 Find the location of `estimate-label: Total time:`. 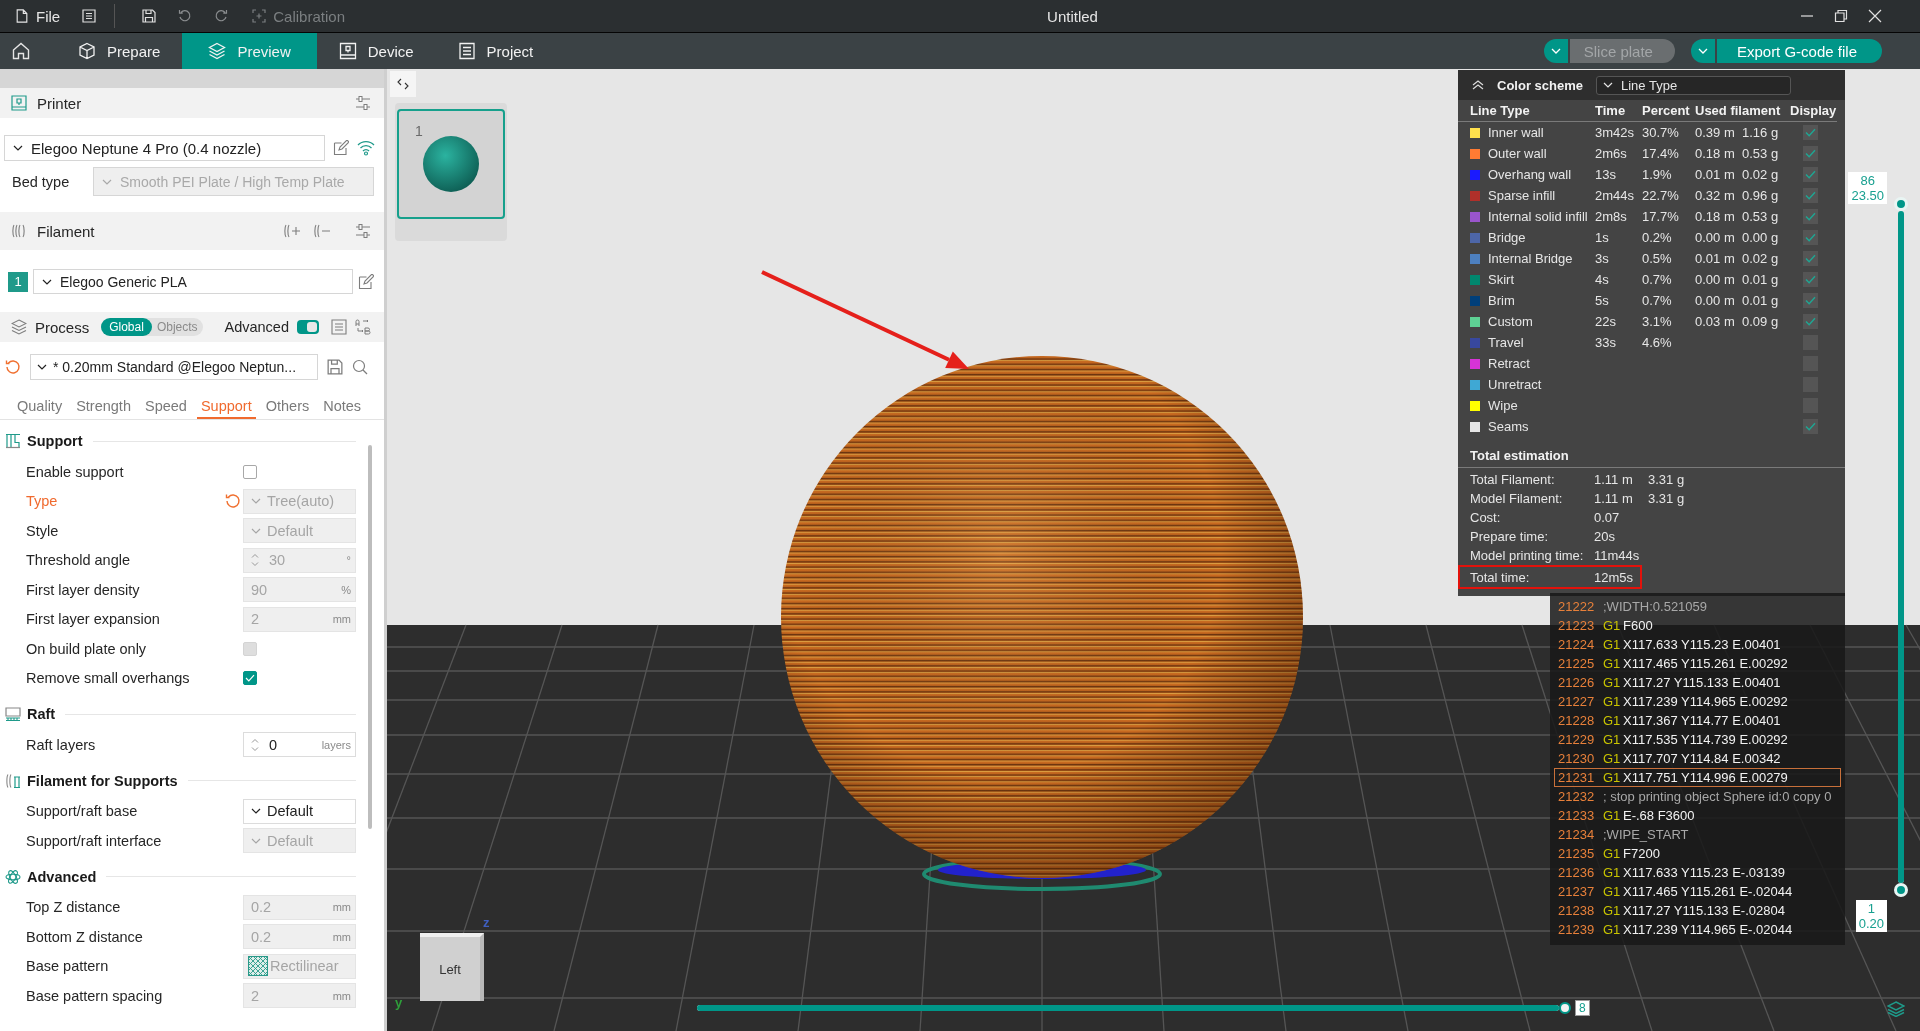

estimate-label: Total time: is located at coordinates (1500, 577).